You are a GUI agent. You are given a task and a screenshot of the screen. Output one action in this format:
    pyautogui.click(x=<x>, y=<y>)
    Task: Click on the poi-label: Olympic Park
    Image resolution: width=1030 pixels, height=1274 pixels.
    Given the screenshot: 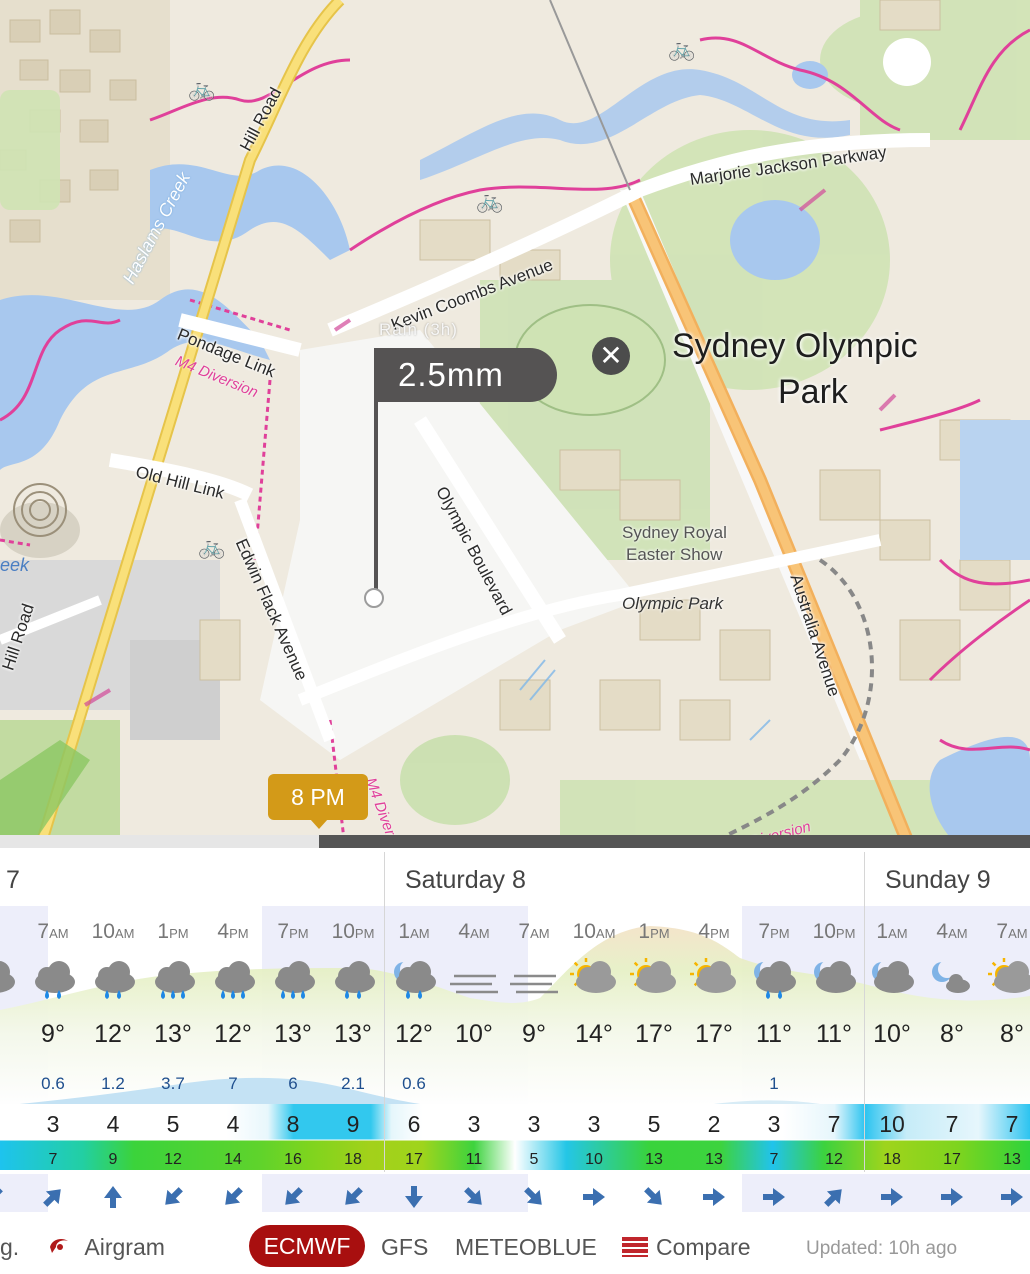 What is the action you would take?
    pyautogui.click(x=673, y=603)
    